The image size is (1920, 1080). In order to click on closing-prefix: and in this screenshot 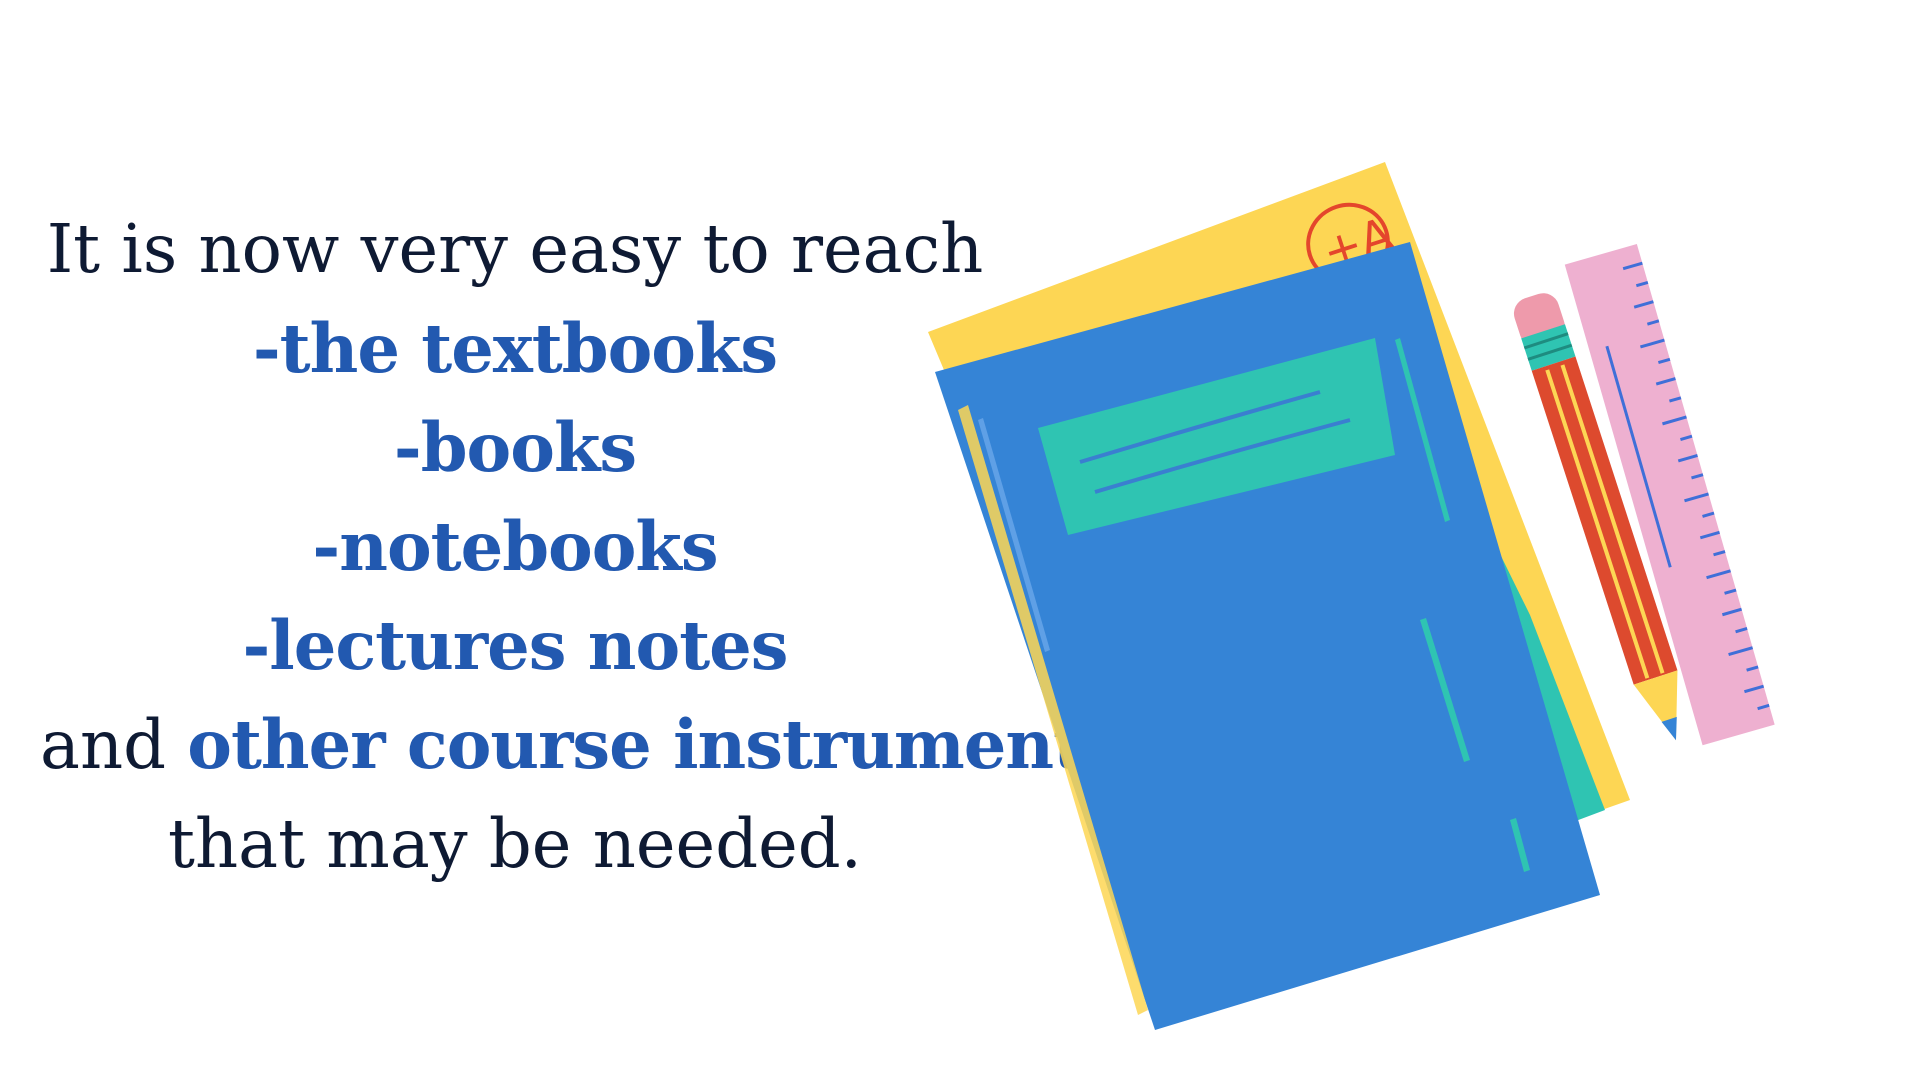, I will do `click(114, 745)`.